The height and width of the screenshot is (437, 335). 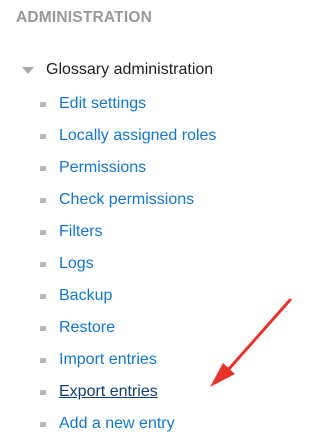 I want to click on list-item: Permissions, so click(x=128, y=168).